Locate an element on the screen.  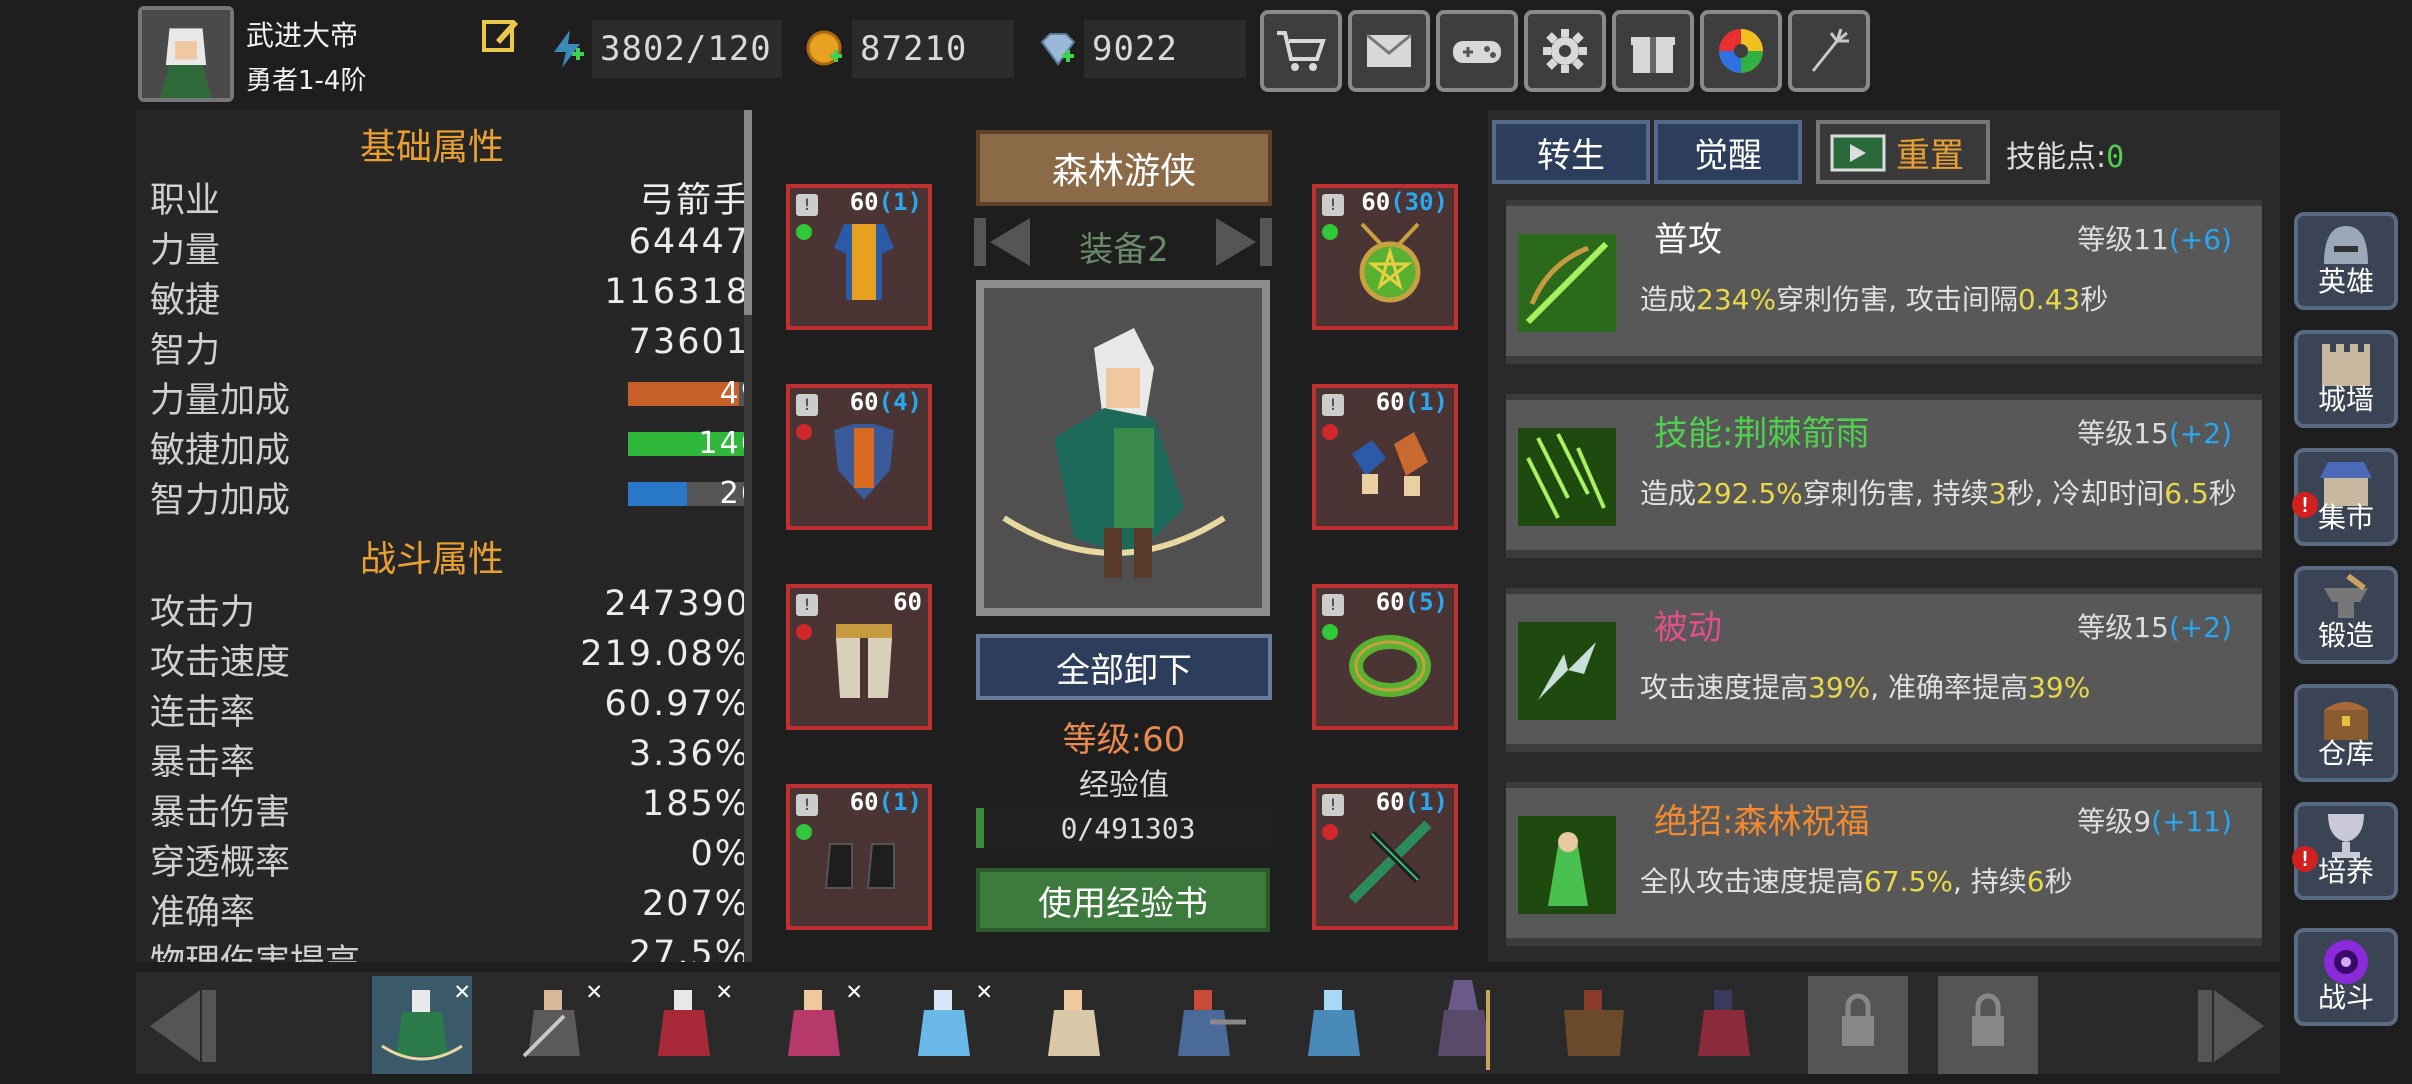
equip-slot-amulet: ! 60(30) is located at coordinates (1385, 257).